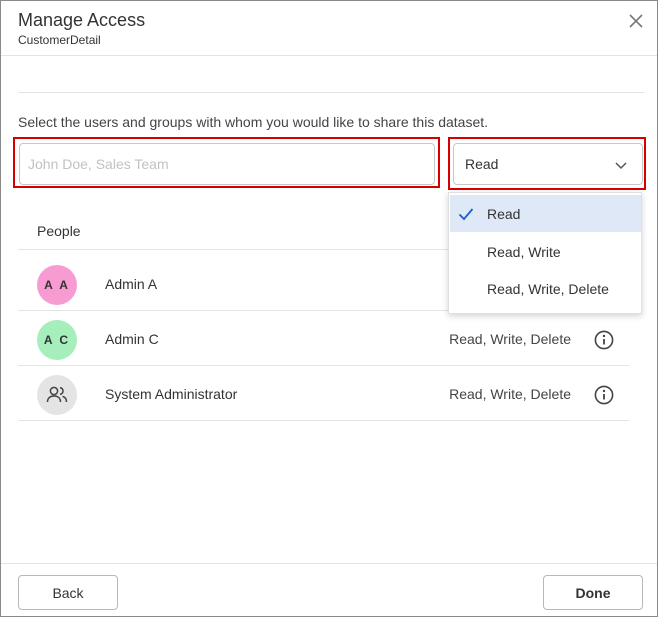 The height and width of the screenshot is (617, 658). What do you see at coordinates (621, 166) in the screenshot?
I see `chevron-down-icon` at bounding box center [621, 166].